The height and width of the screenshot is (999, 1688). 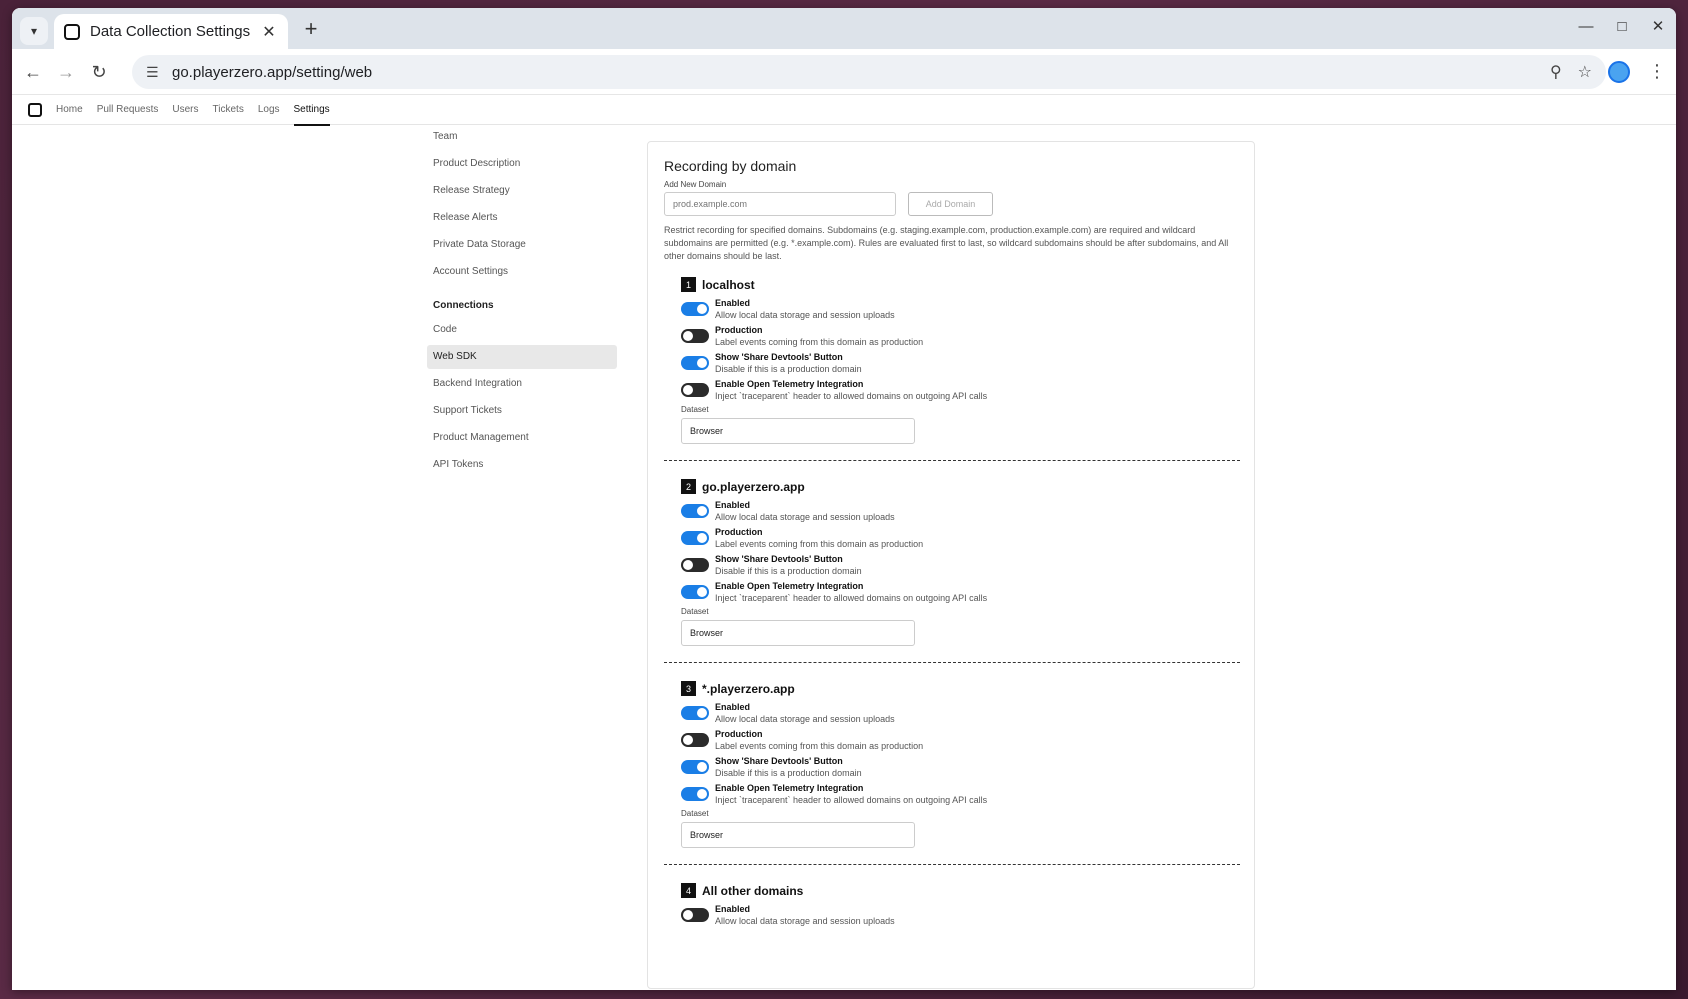 What do you see at coordinates (522, 245) in the screenshot?
I see `sidebar-item-private-data-storage: Private Data Storage` at bounding box center [522, 245].